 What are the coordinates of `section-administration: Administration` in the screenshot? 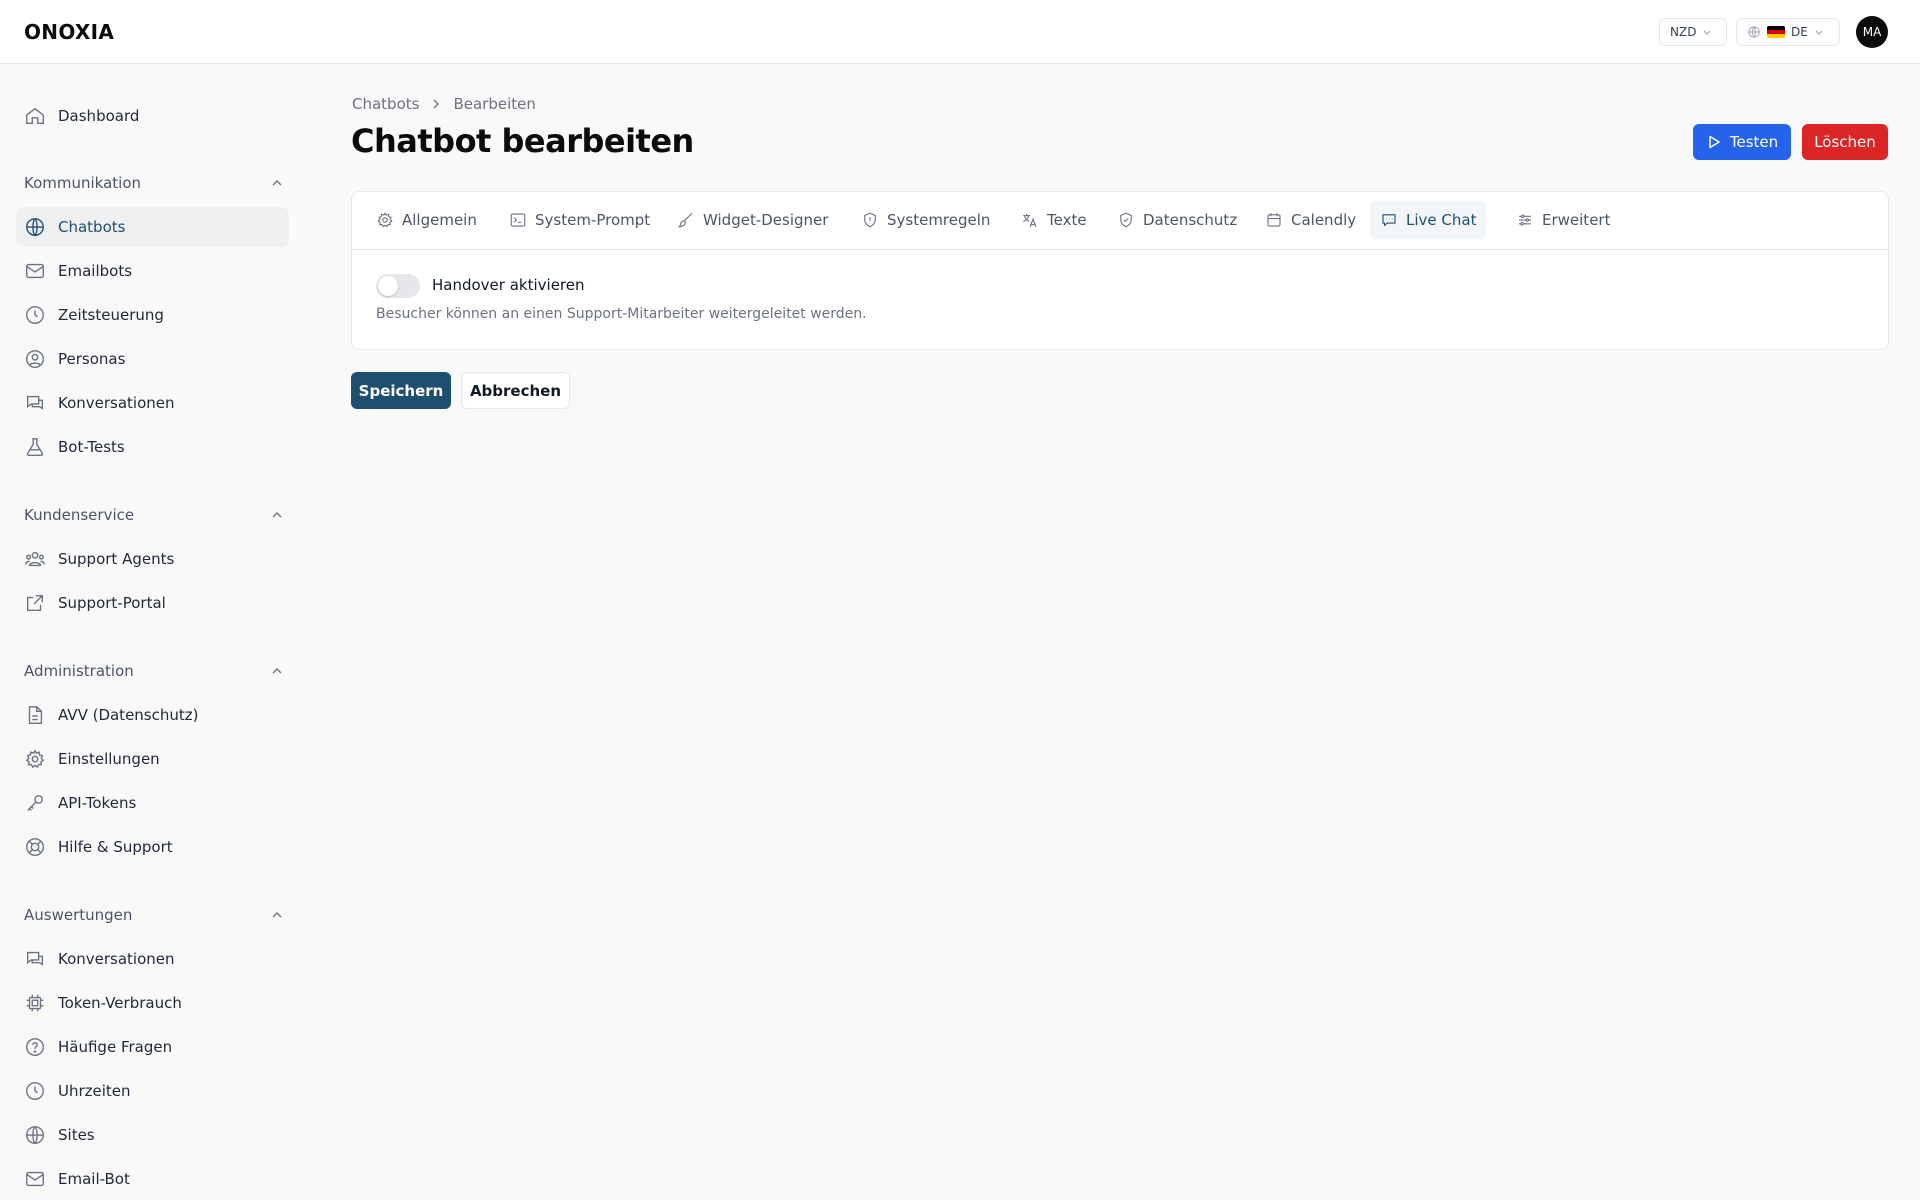 It's located at (154, 671).